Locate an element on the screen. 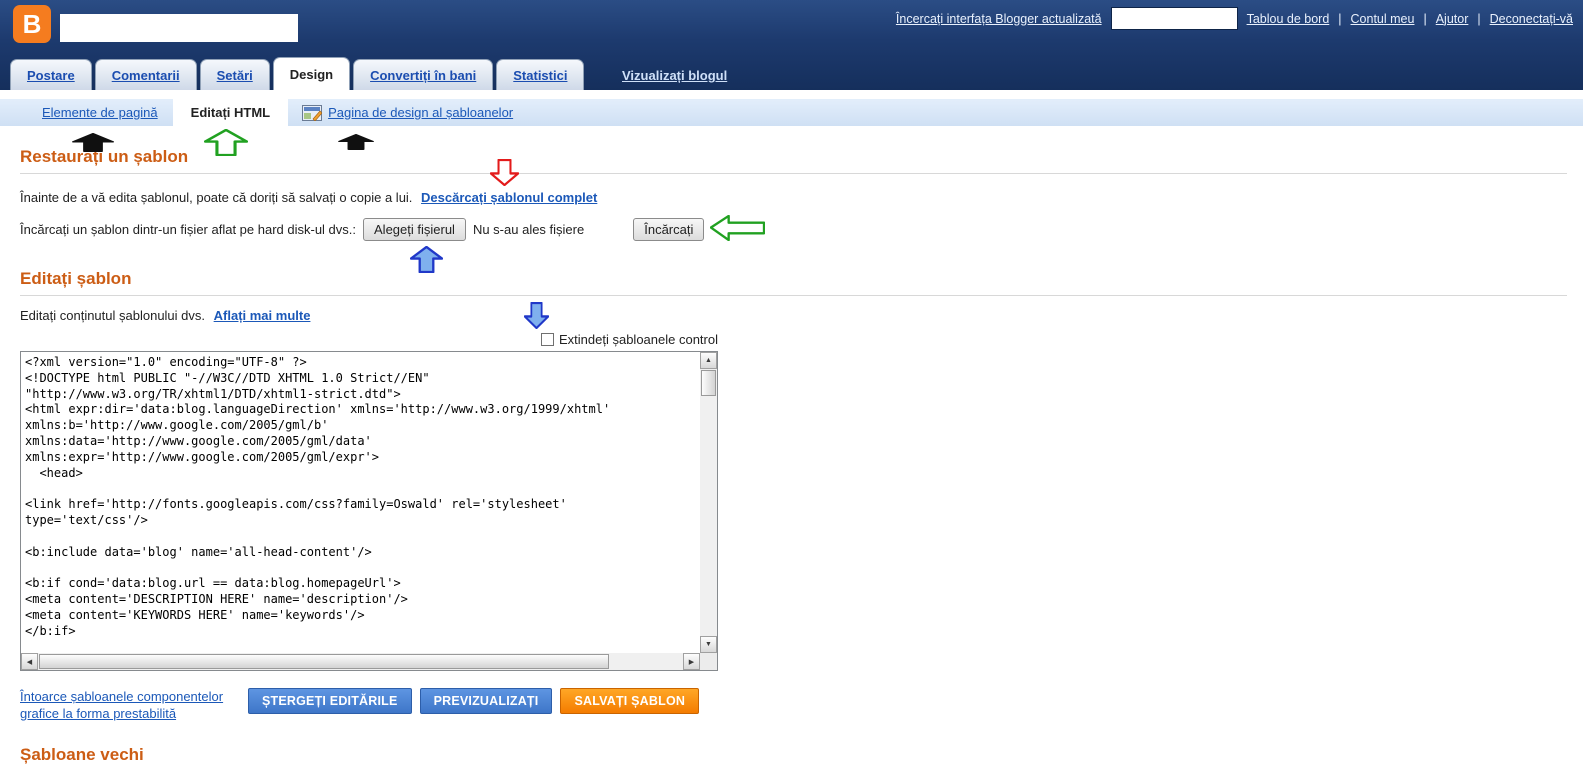  no-file-chosen-text: Nu s-au ales fișiere is located at coordinates (528, 229).